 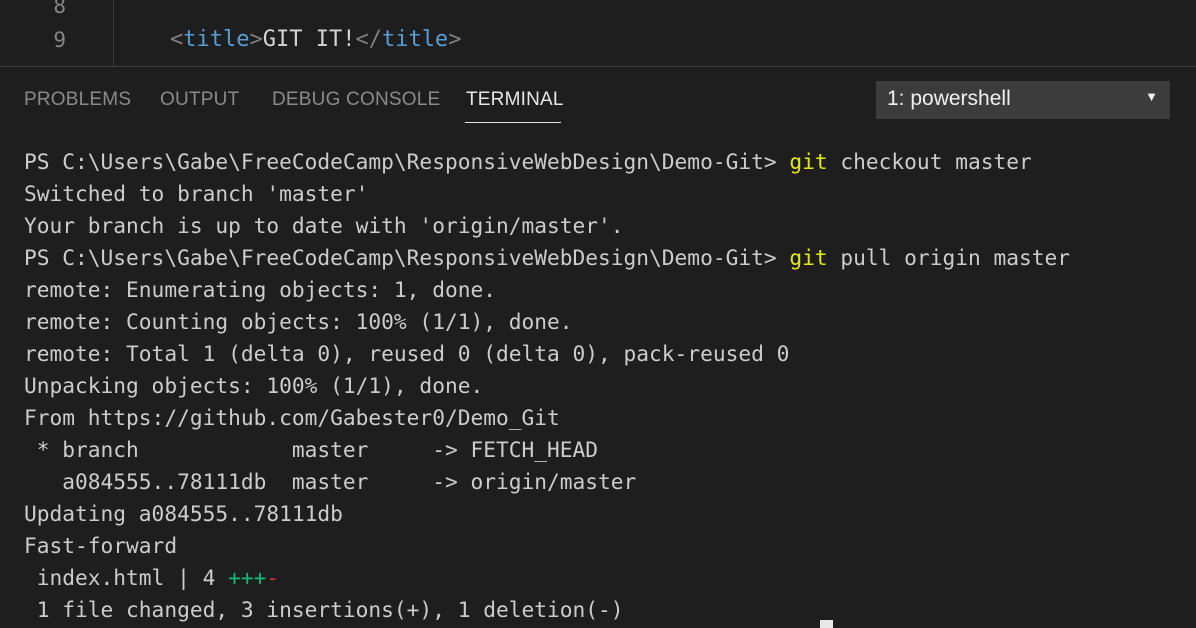 What do you see at coordinates (949, 98) in the screenshot?
I see `terminal-selector-value: 1: powershell` at bounding box center [949, 98].